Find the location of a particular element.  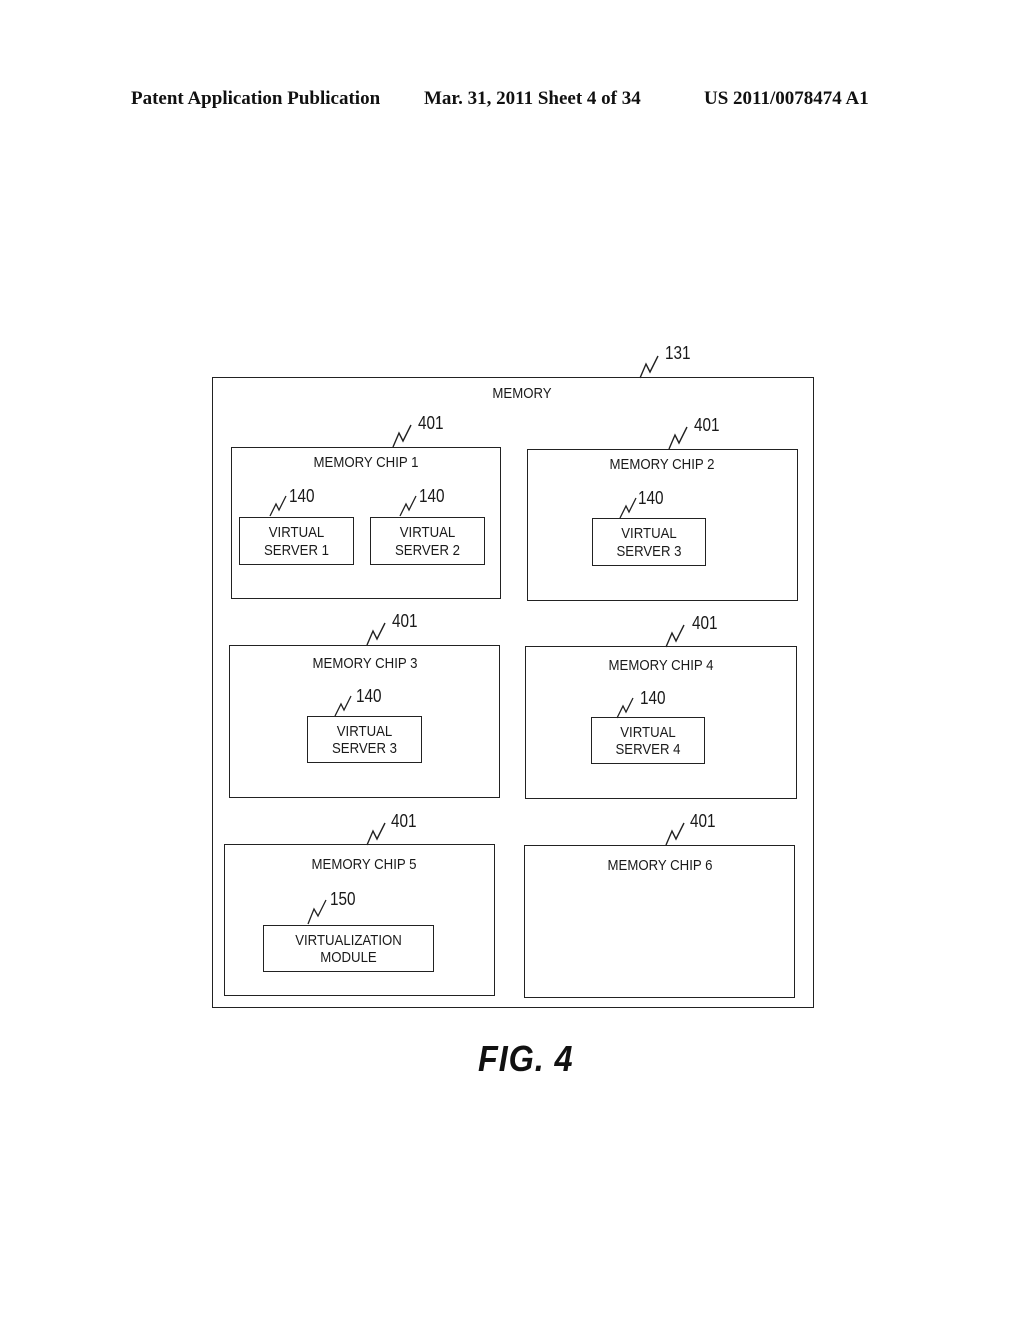

virtual-server-1: VIRTUAL SERVER 1 is located at coordinates (296, 541).